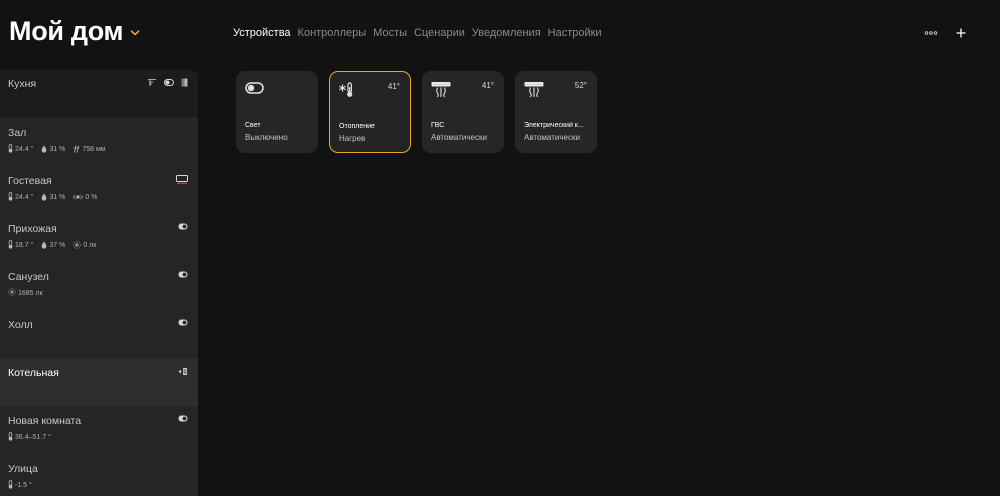  What do you see at coordinates (961, 33) in the screenshot?
I see `plus-icon` at bounding box center [961, 33].